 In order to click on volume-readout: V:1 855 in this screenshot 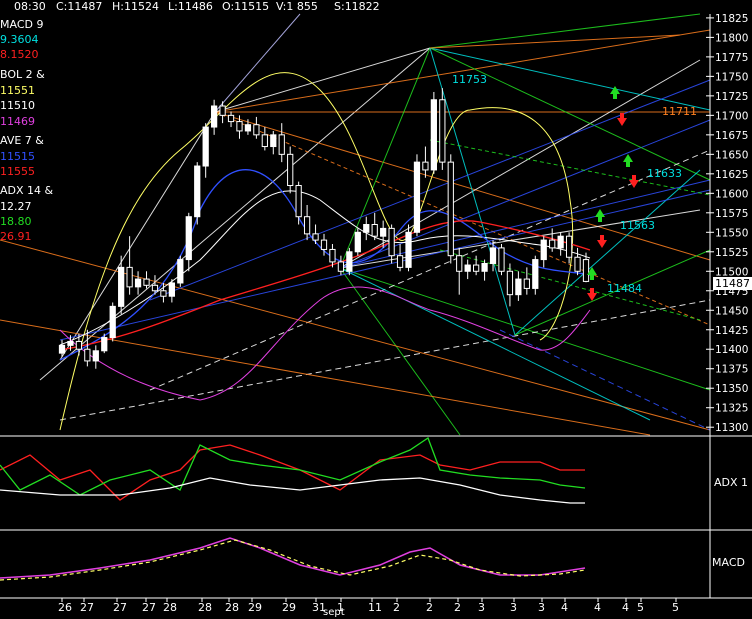, I will do `click(297, 6)`.